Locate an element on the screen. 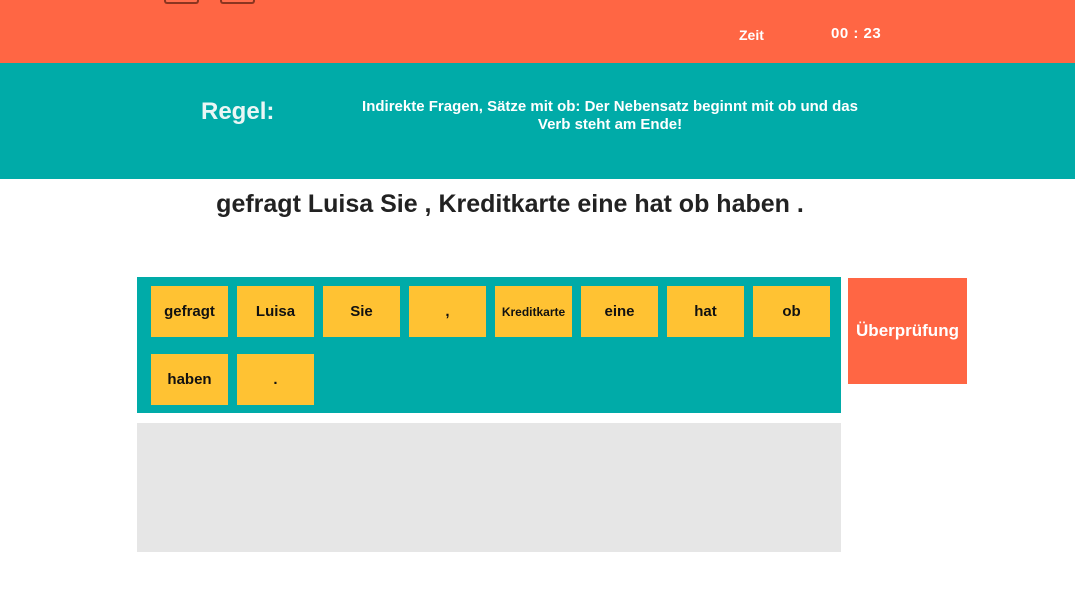 The height and width of the screenshot is (596, 1075). timer-value: 00 : 23 is located at coordinates (856, 33).